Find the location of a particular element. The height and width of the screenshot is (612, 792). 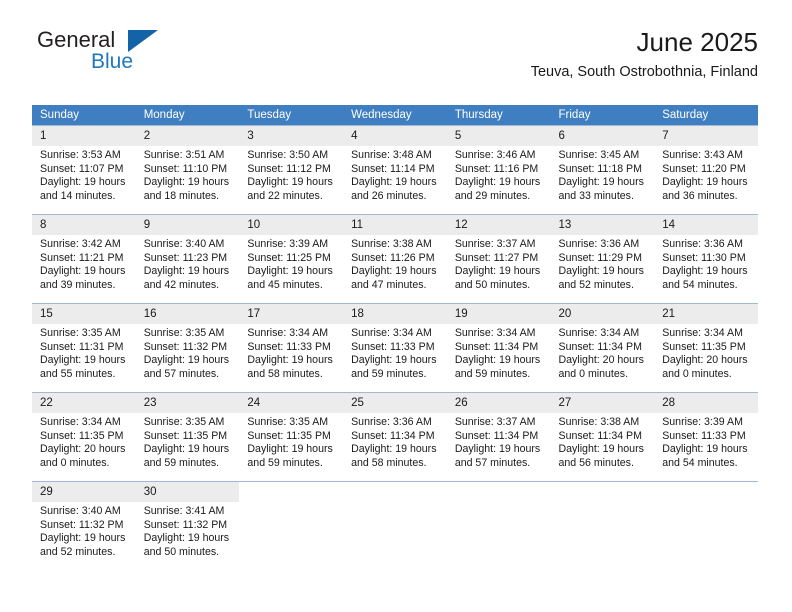

sunset-text: Sunset: 11:33 PM is located at coordinates (393, 346).